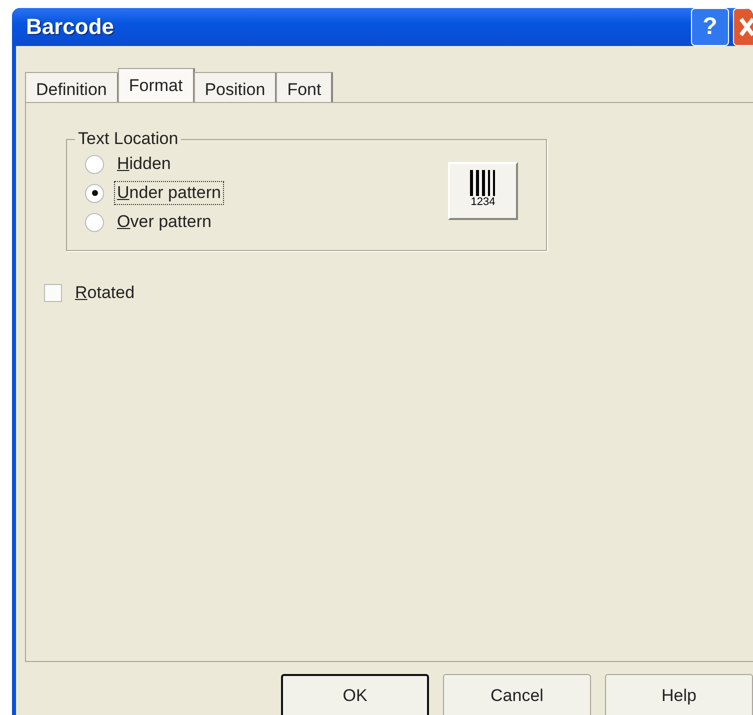  I want to click on close-button, so click(743, 27).